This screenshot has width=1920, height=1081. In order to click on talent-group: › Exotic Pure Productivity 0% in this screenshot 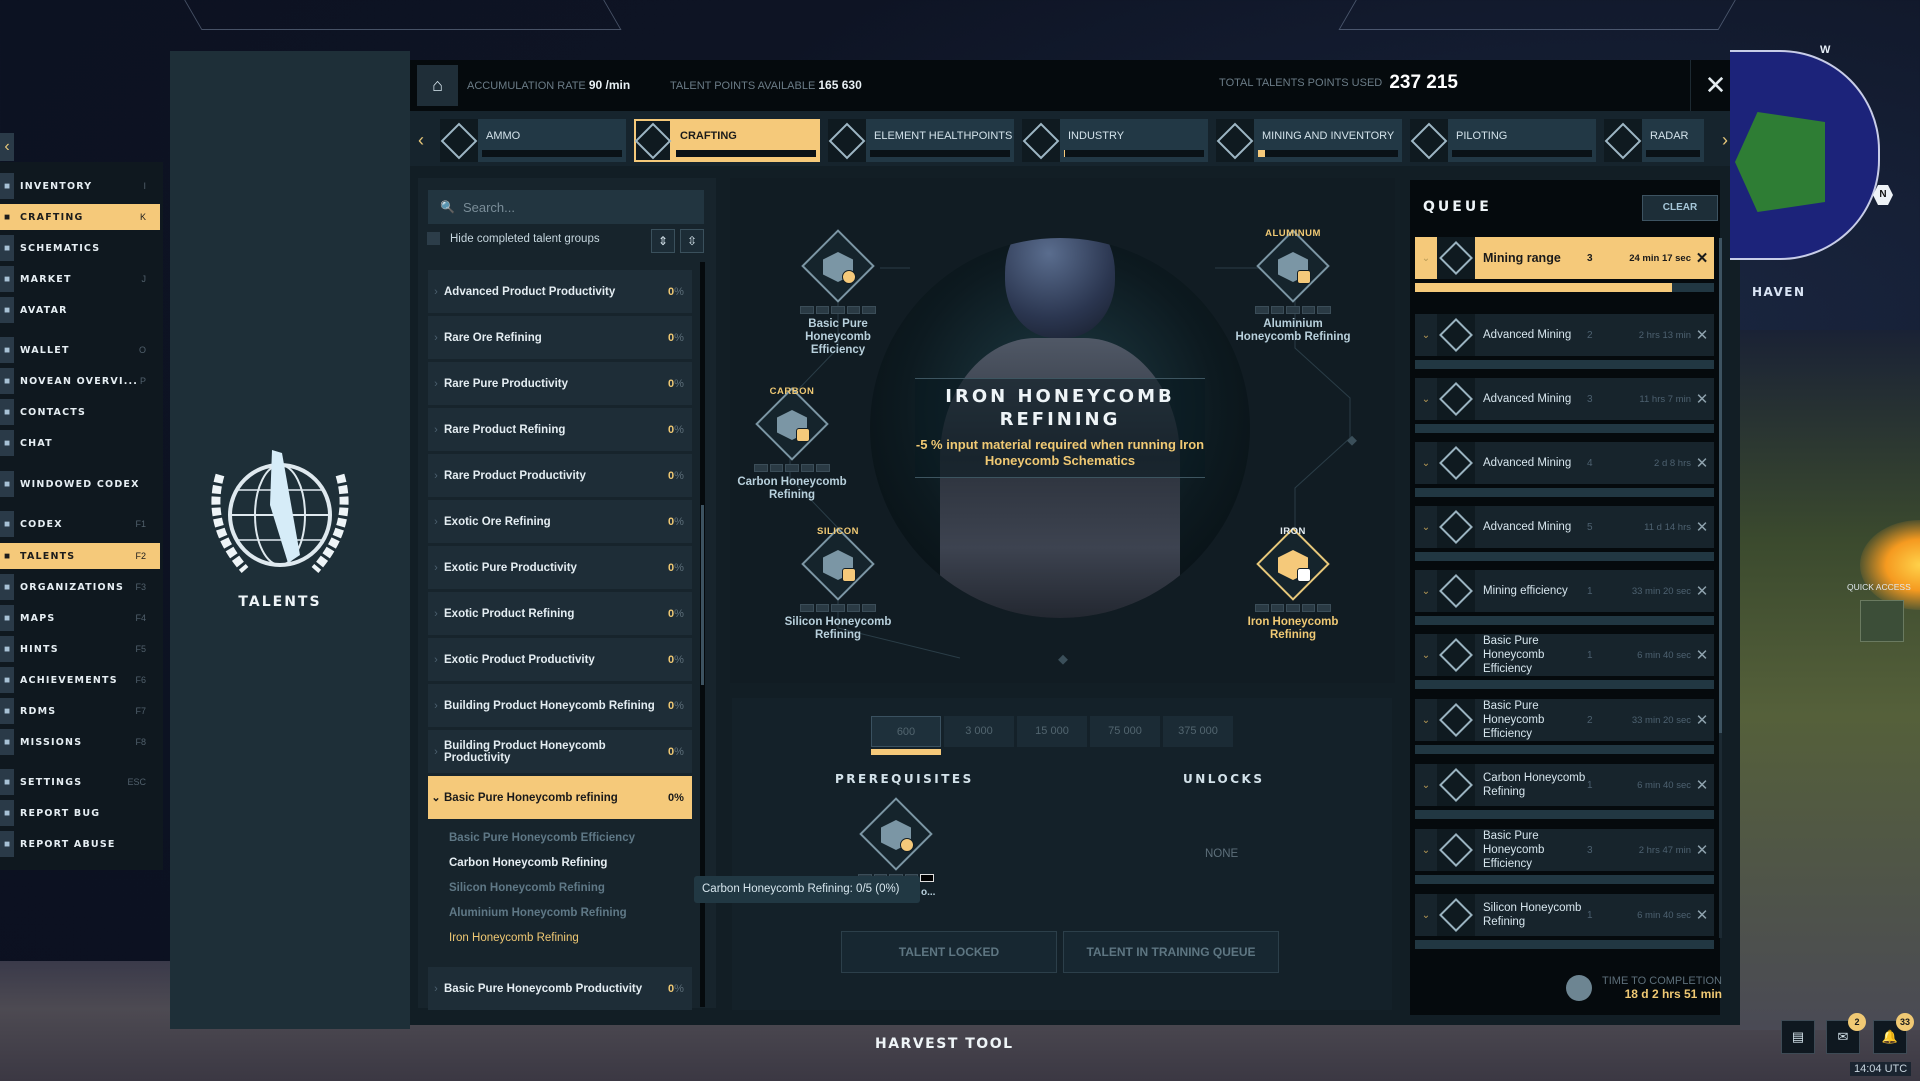, I will do `click(560, 567)`.